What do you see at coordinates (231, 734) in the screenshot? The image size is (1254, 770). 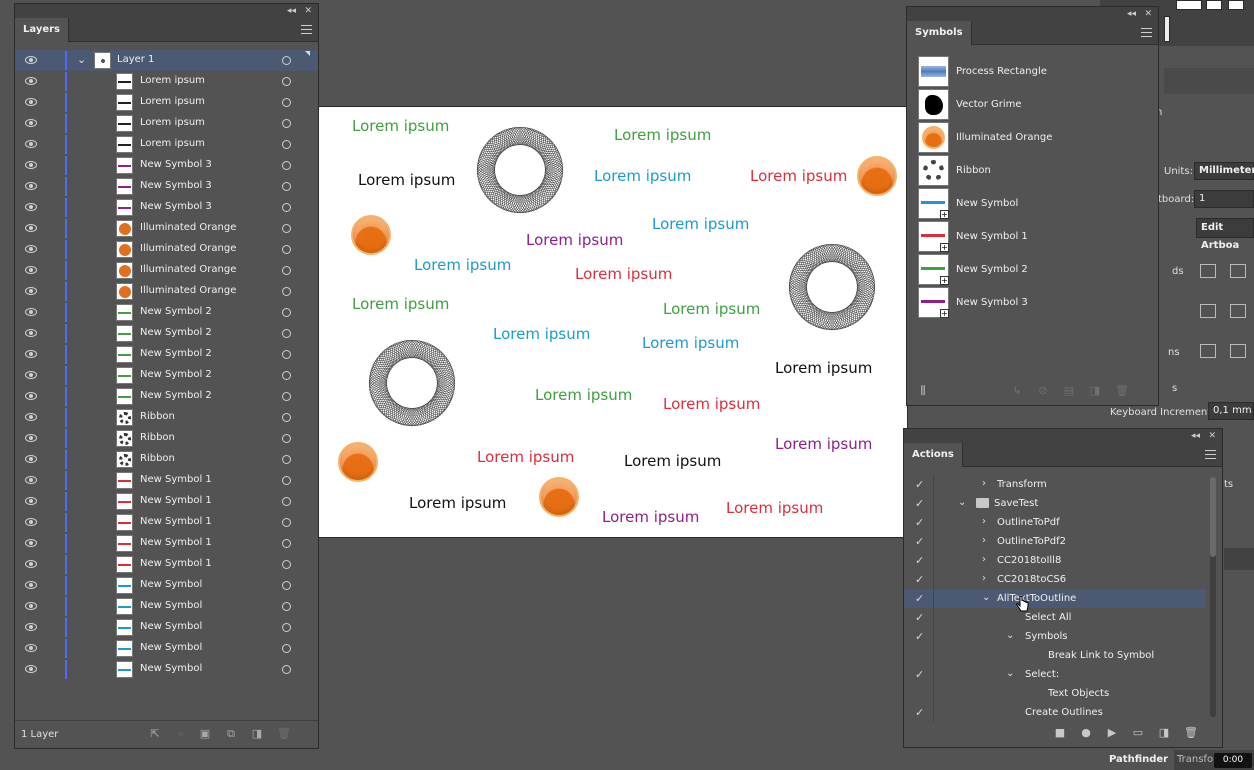 I see `new-sublayer-icon: ⧉` at bounding box center [231, 734].